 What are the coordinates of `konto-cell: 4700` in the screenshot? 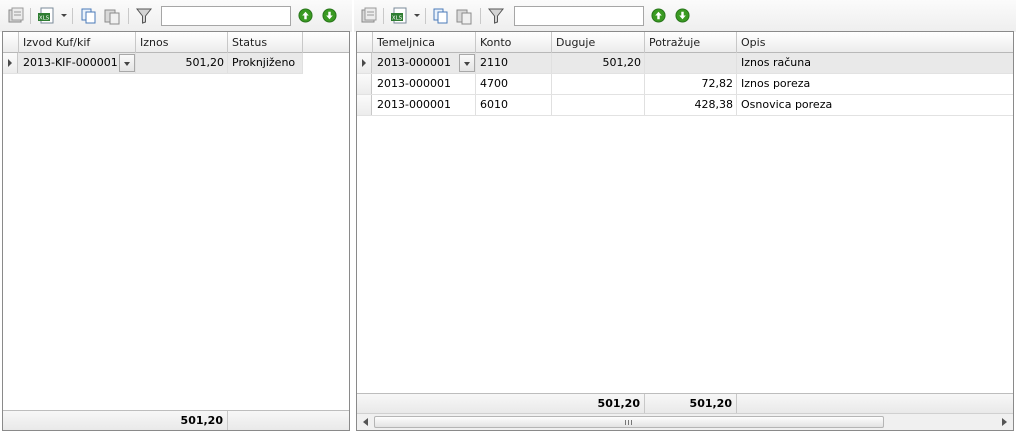 It's located at (514, 84).